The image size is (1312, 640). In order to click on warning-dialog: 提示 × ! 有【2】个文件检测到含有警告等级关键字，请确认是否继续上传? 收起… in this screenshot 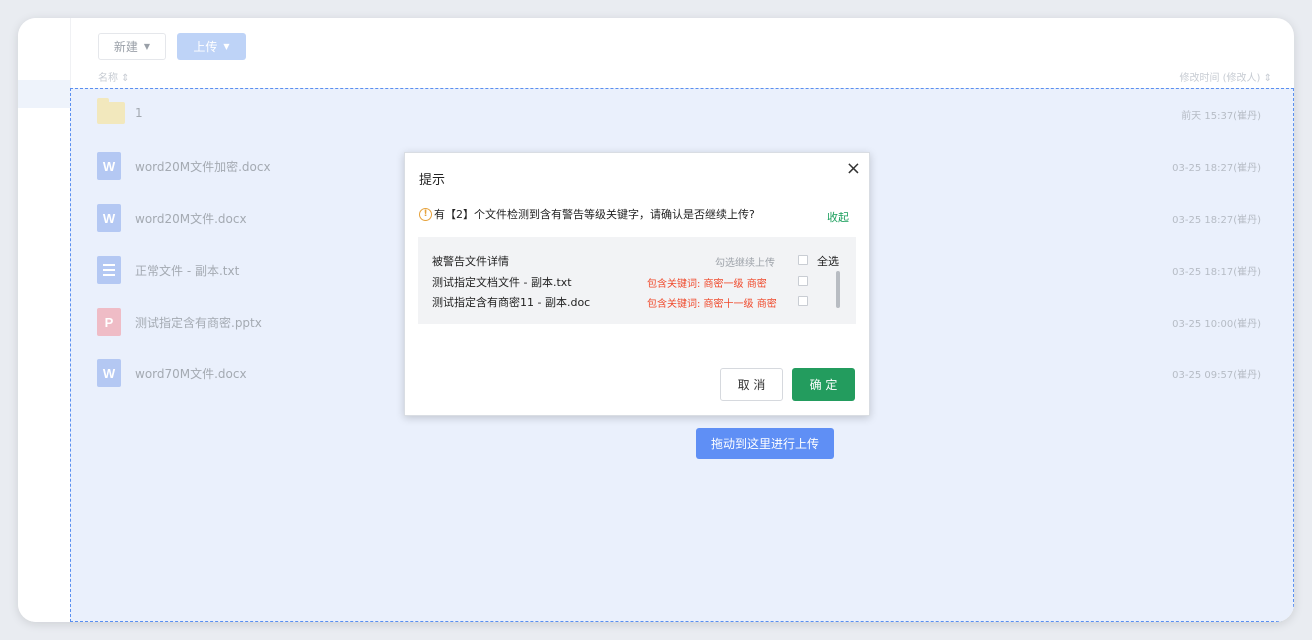, I will do `click(637, 284)`.